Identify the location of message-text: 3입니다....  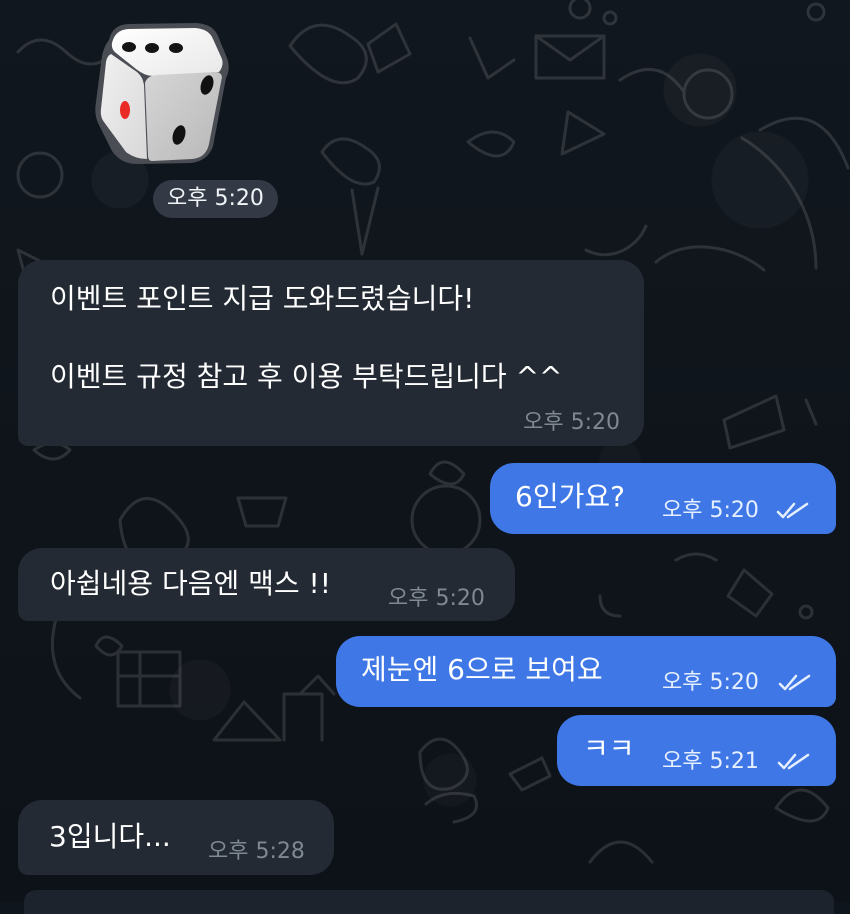
(110, 836).